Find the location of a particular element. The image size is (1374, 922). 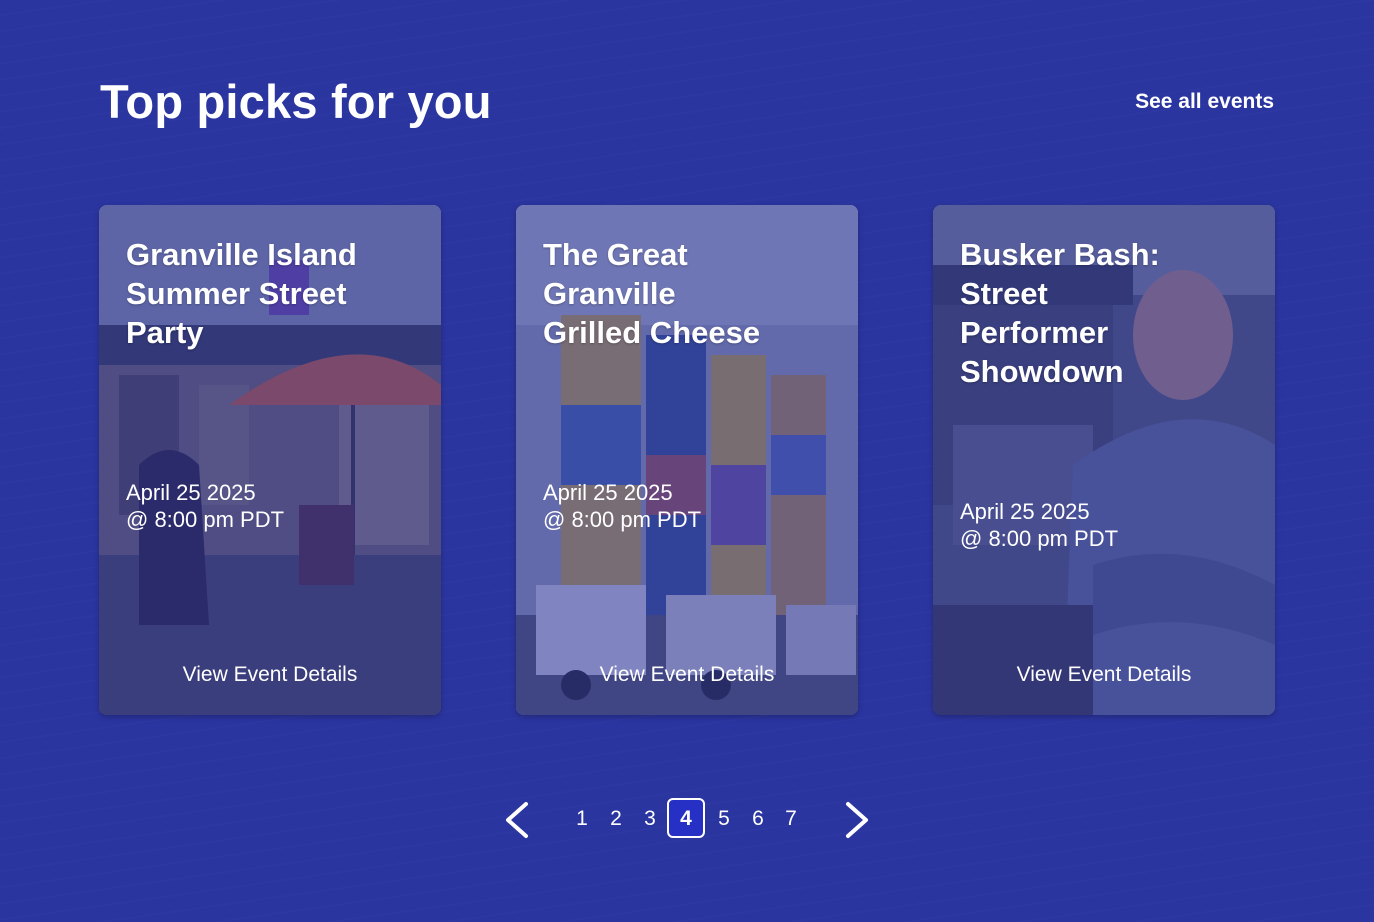

see-all-events-link: See all events is located at coordinates (1204, 102).